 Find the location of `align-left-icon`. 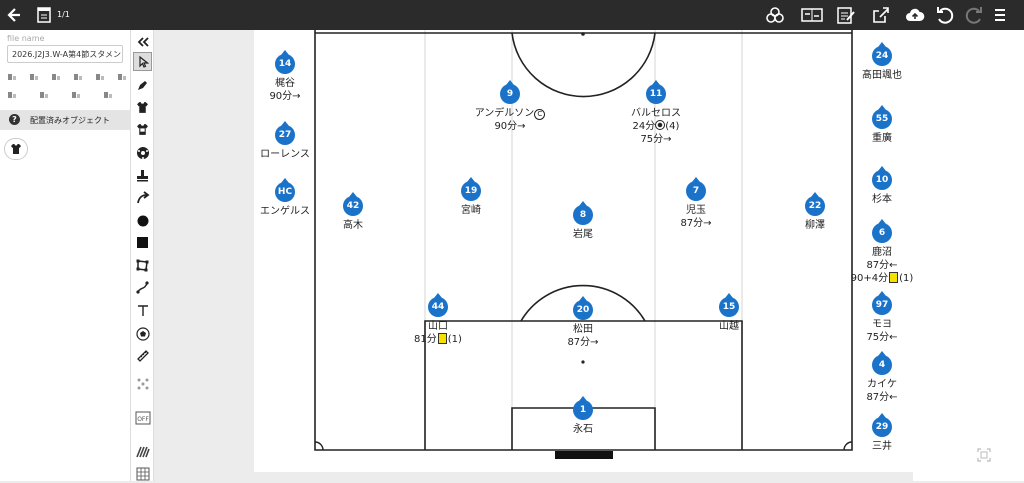

align-left-icon is located at coordinates (12, 77).